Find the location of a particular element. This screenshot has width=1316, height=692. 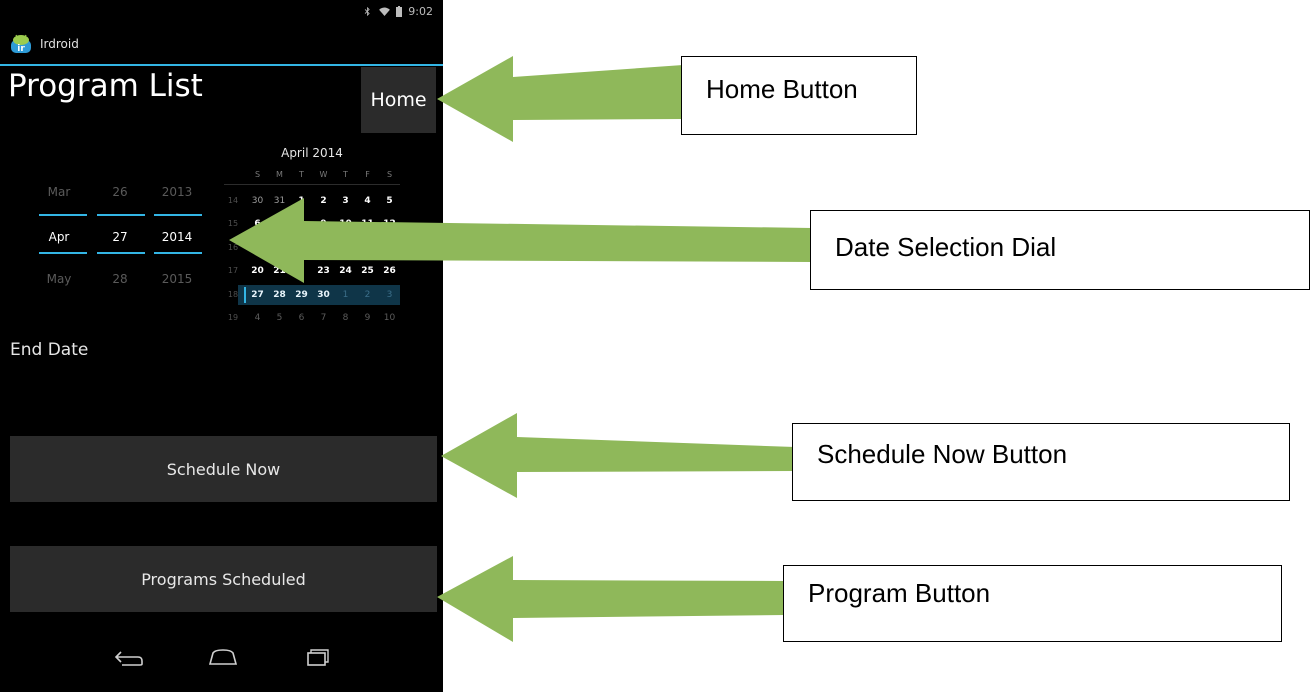

arrow-to-home-button is located at coordinates (560, 99).